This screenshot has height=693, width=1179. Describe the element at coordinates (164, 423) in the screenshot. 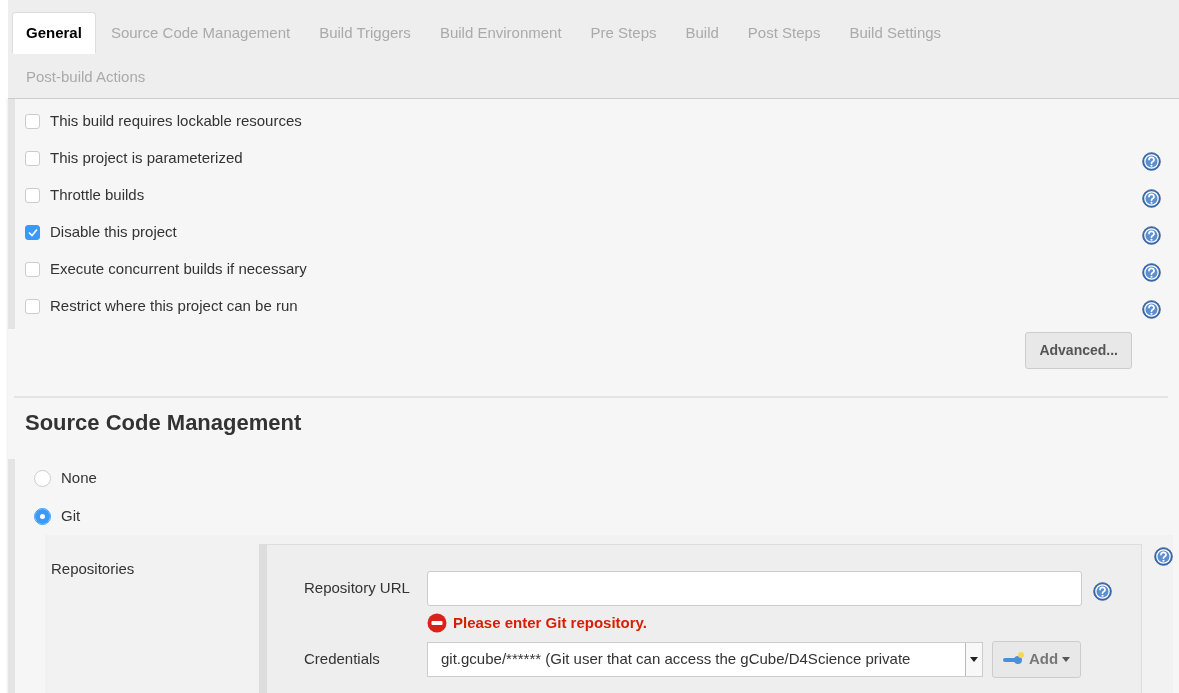

I see `section-heading: Source Code Management` at that location.